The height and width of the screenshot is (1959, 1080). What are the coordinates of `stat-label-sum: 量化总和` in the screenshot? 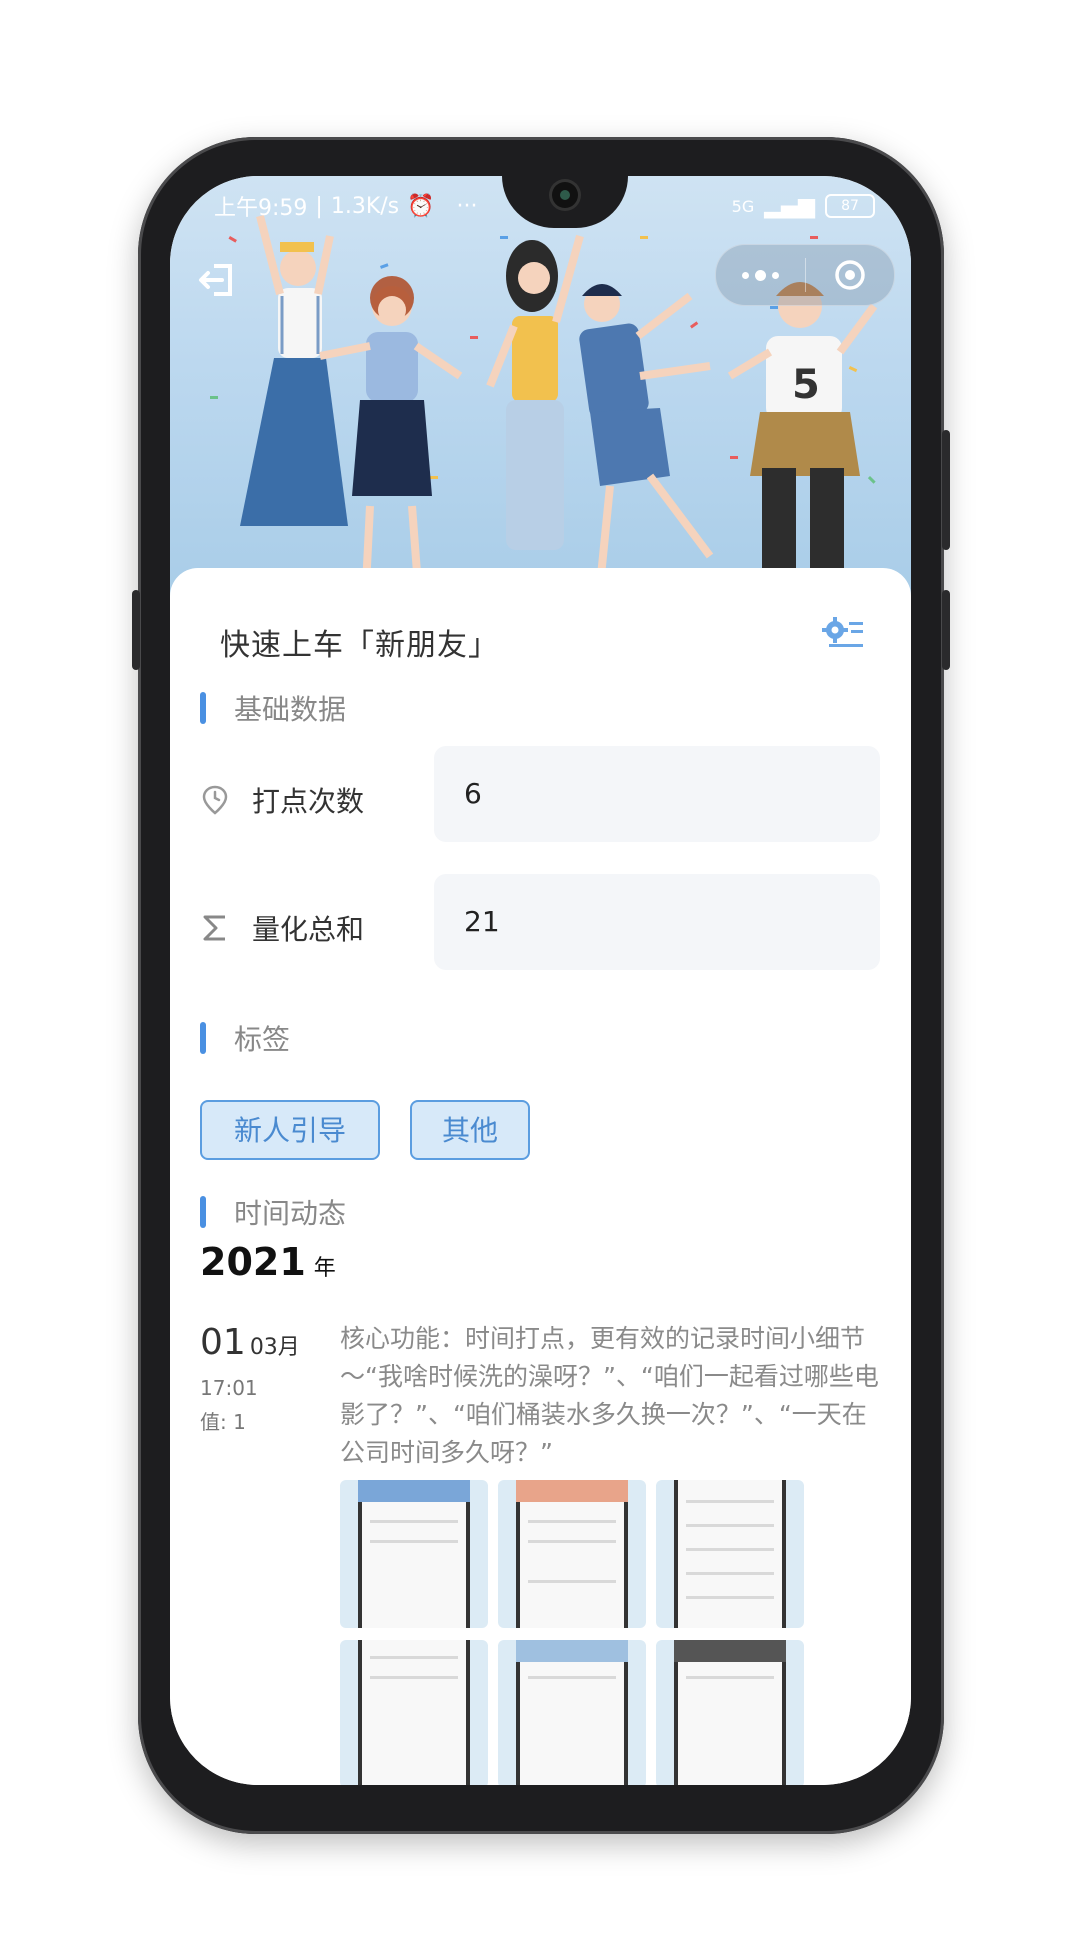 It's located at (282, 928).